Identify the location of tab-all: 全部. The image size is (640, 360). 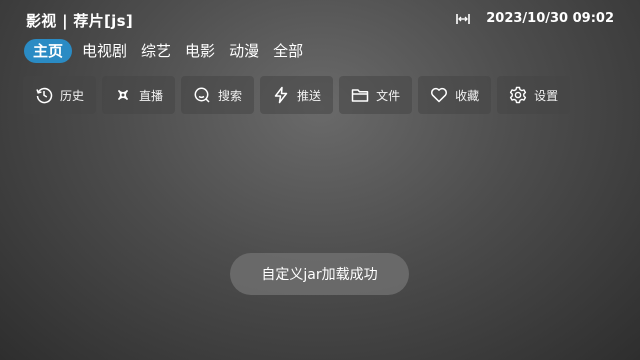
(288, 51).